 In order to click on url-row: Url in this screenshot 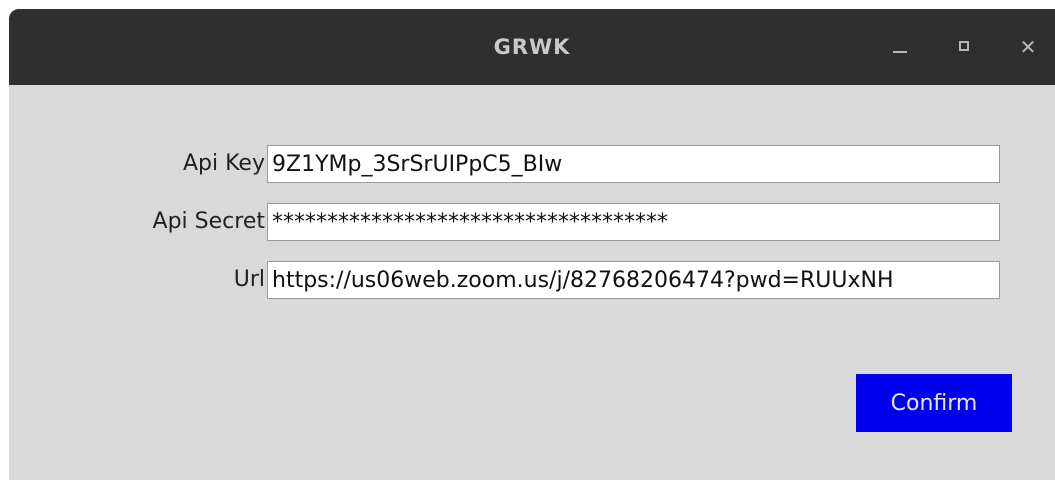, I will do `click(532, 280)`.